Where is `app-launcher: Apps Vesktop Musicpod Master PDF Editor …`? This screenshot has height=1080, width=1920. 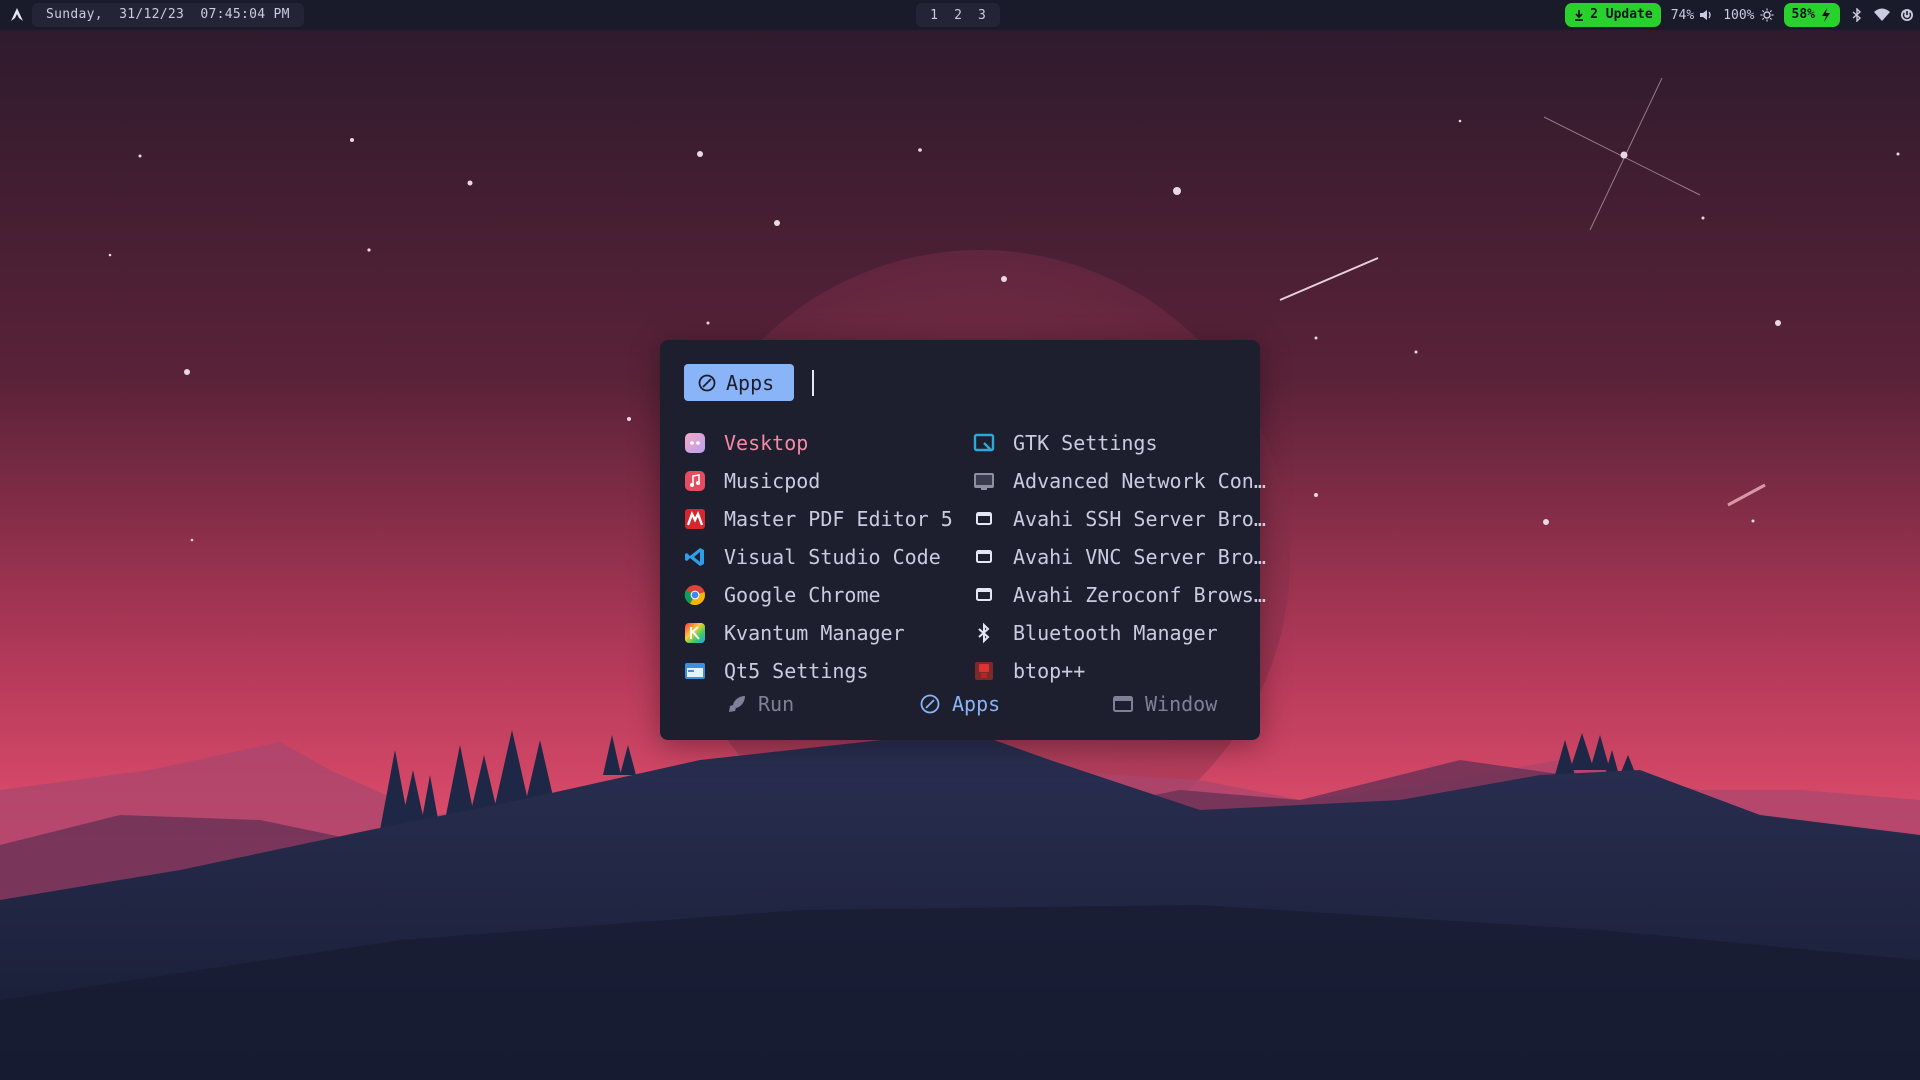 app-launcher: Apps Vesktop Musicpod Master PDF Editor … is located at coordinates (963, 540).